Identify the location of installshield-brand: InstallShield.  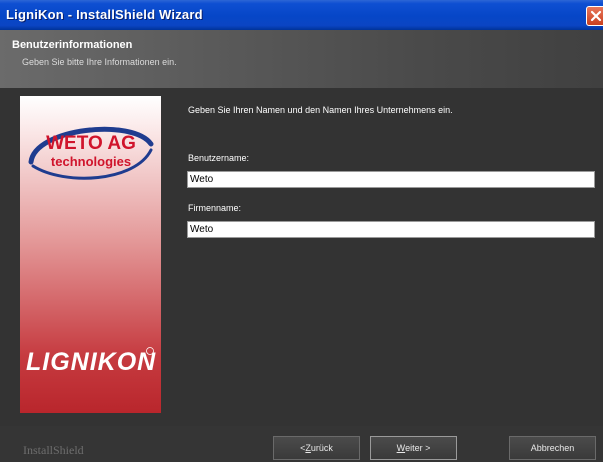
(53, 450).